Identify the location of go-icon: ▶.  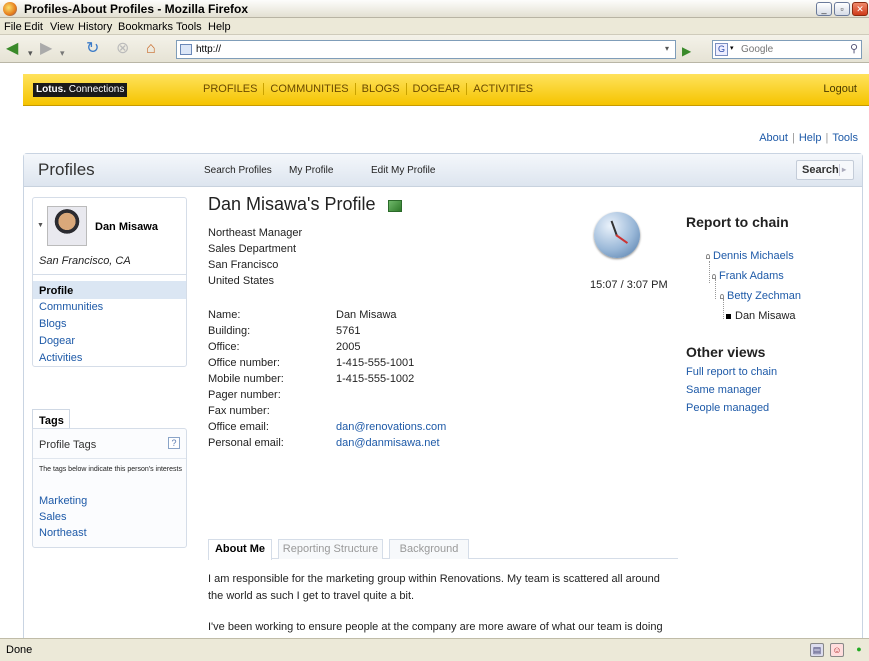
(686, 51).